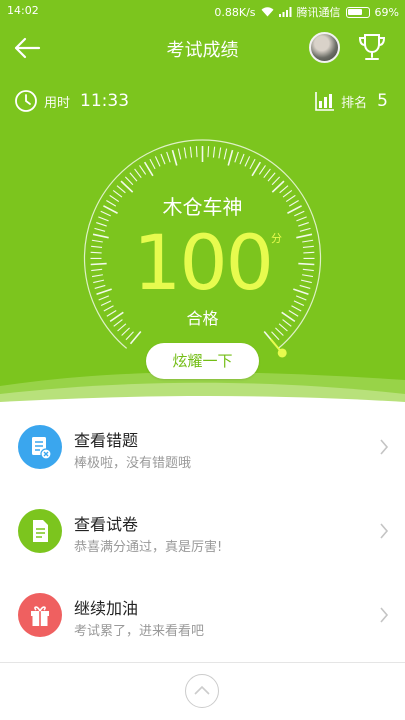  Describe the element at coordinates (202, 615) in the screenshot. I see `list-item-keep-going: 继续加油 考试累了，进来看看吧` at that location.